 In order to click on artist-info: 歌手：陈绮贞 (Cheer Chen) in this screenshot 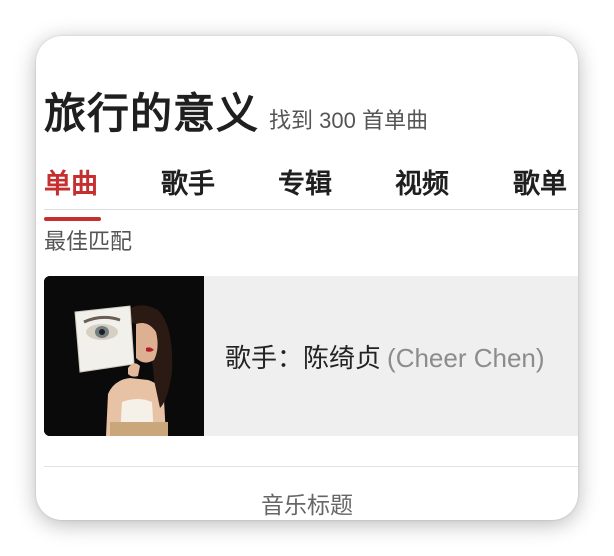, I will do `click(385, 356)`.